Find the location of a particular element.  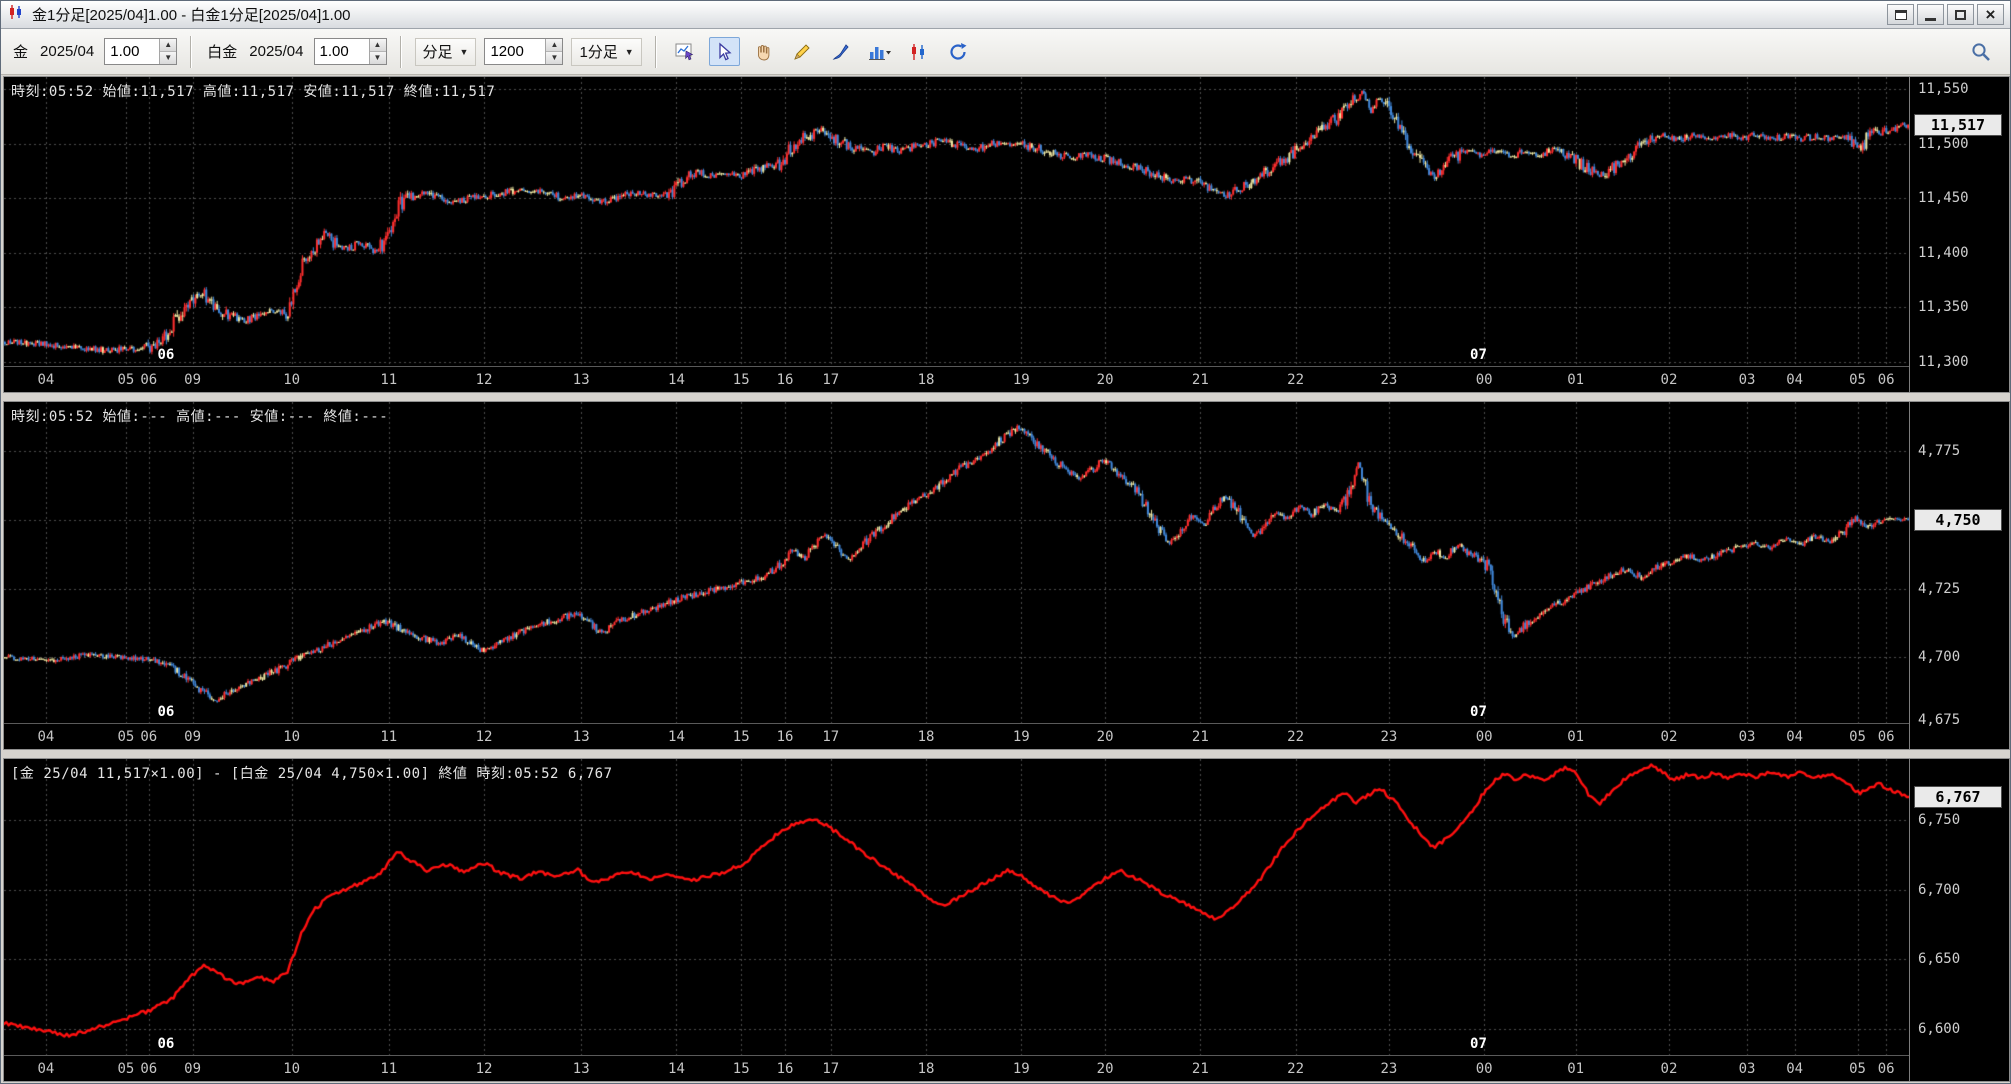

maximize-button is located at coordinates (1960, 14).